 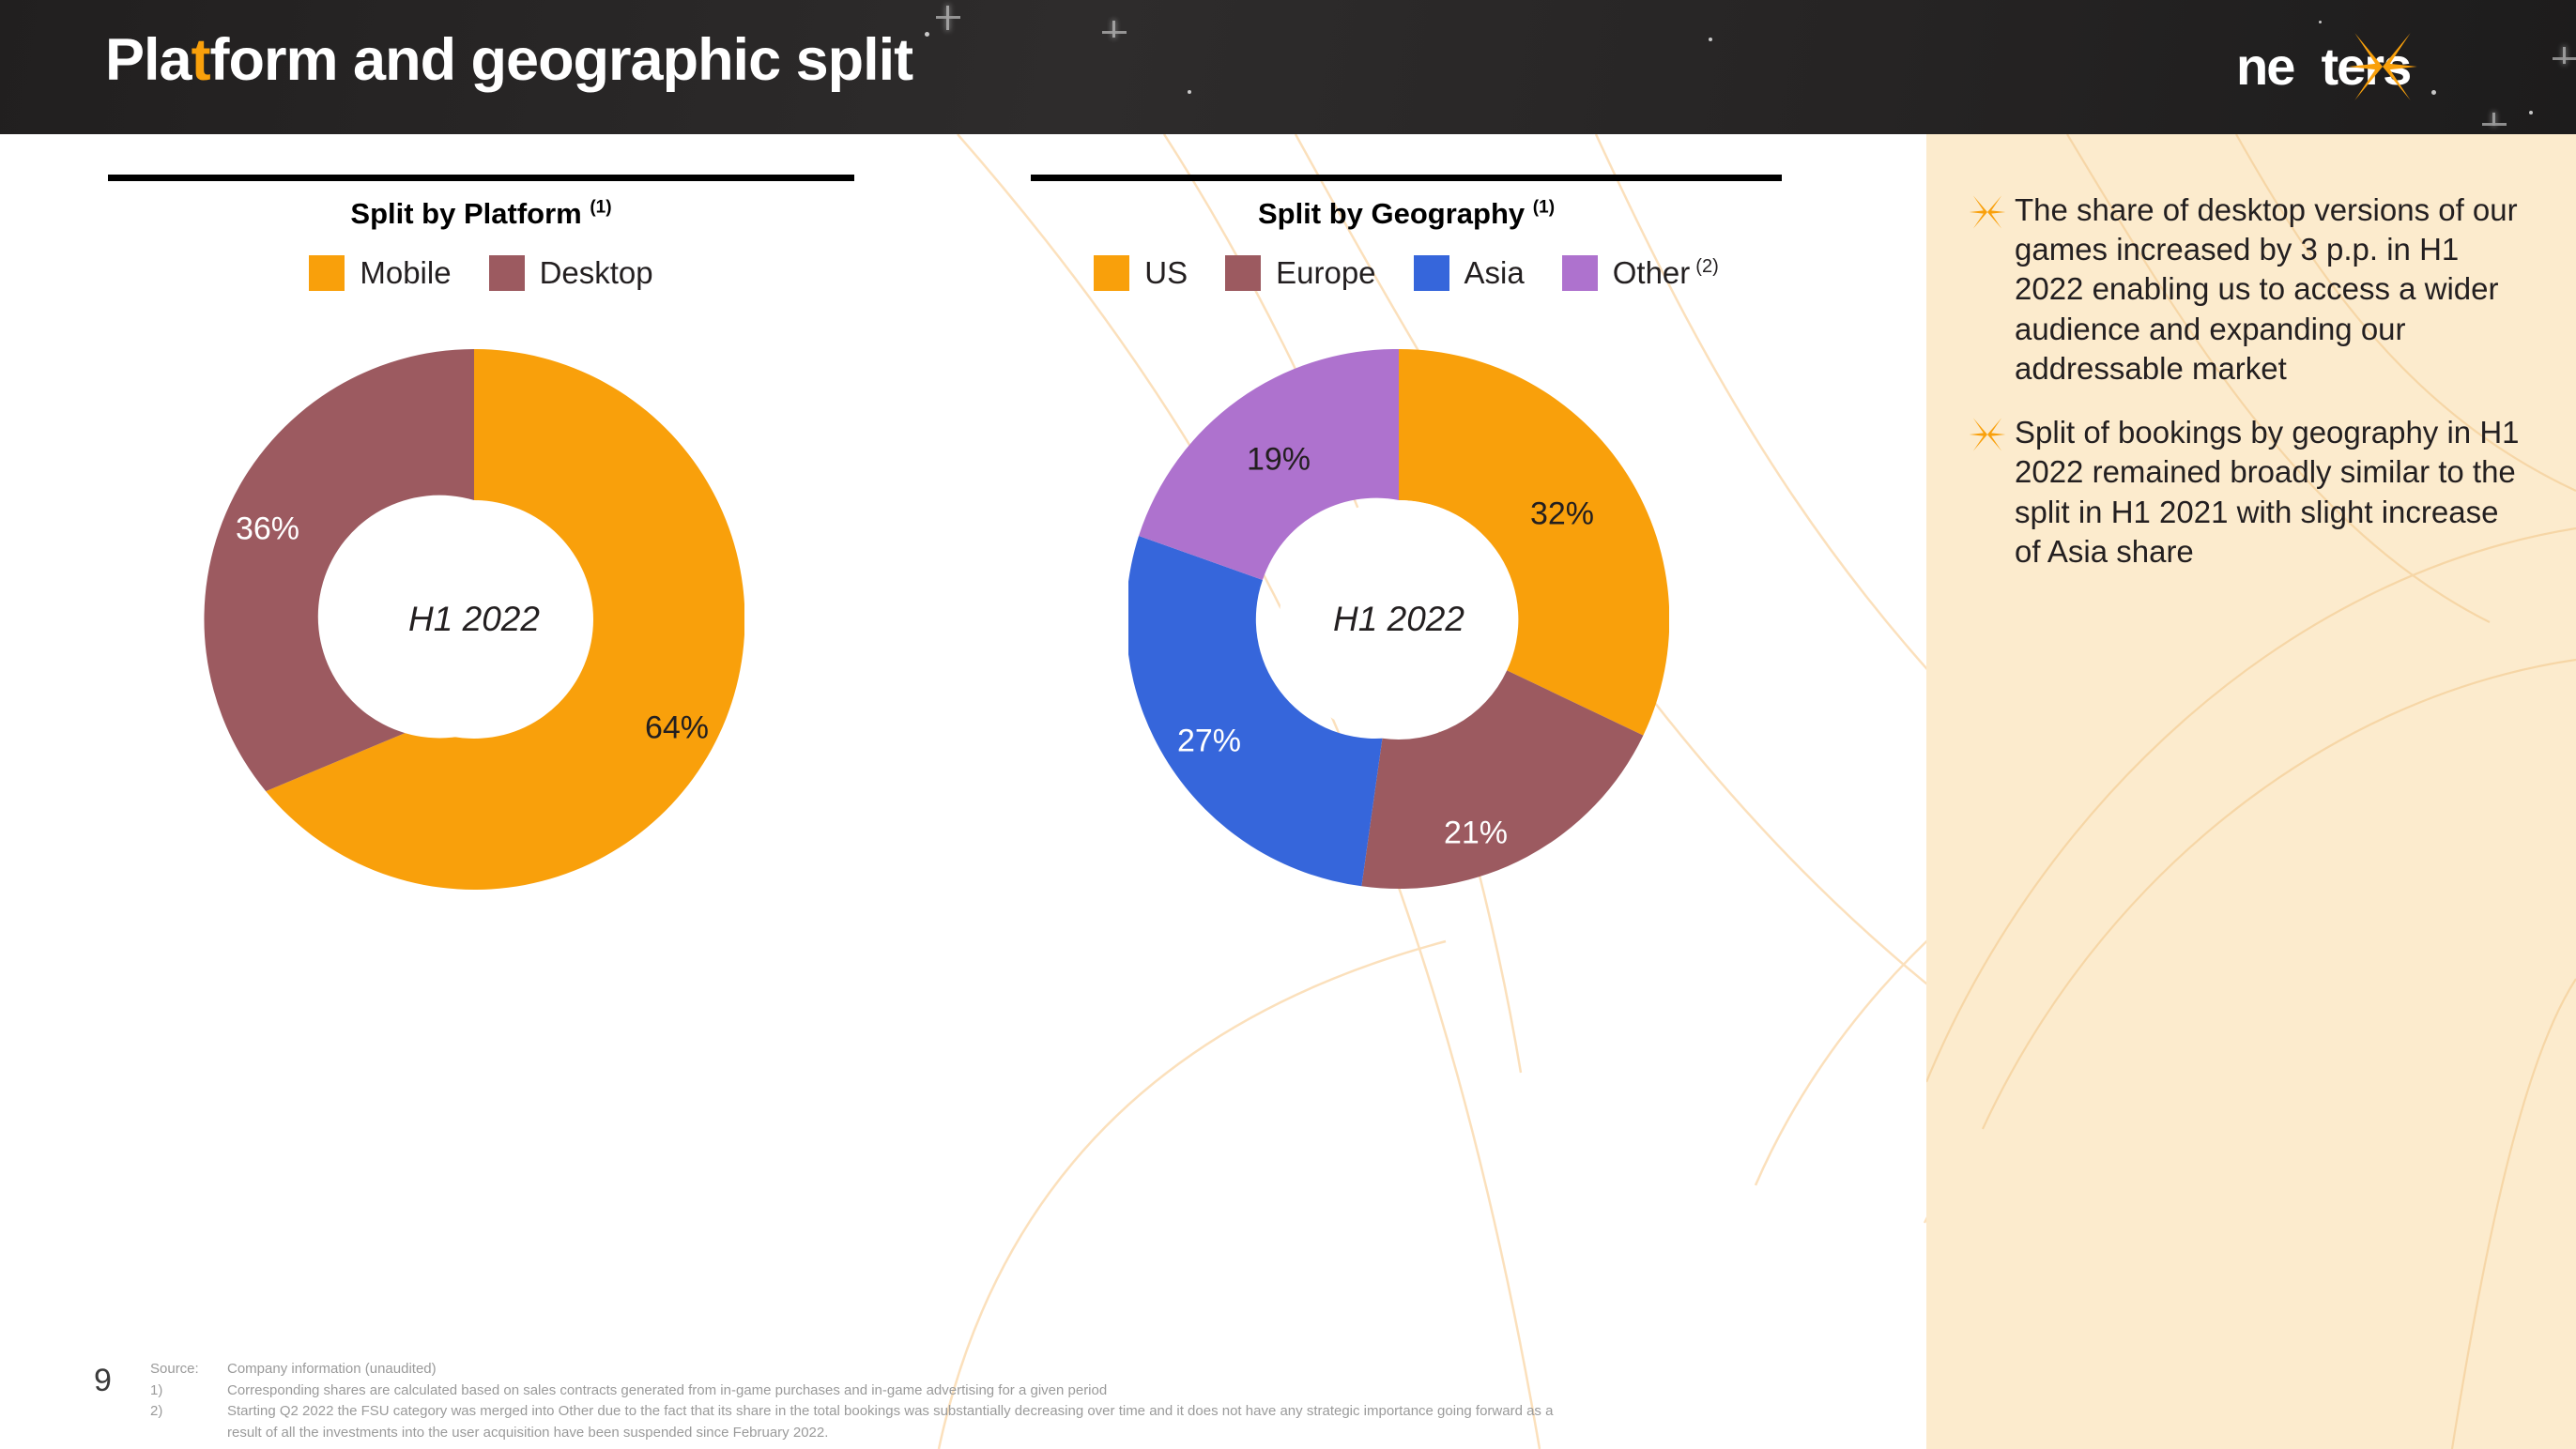 I want to click on donut-center-label-platform: H1 2022, so click(x=474, y=619).